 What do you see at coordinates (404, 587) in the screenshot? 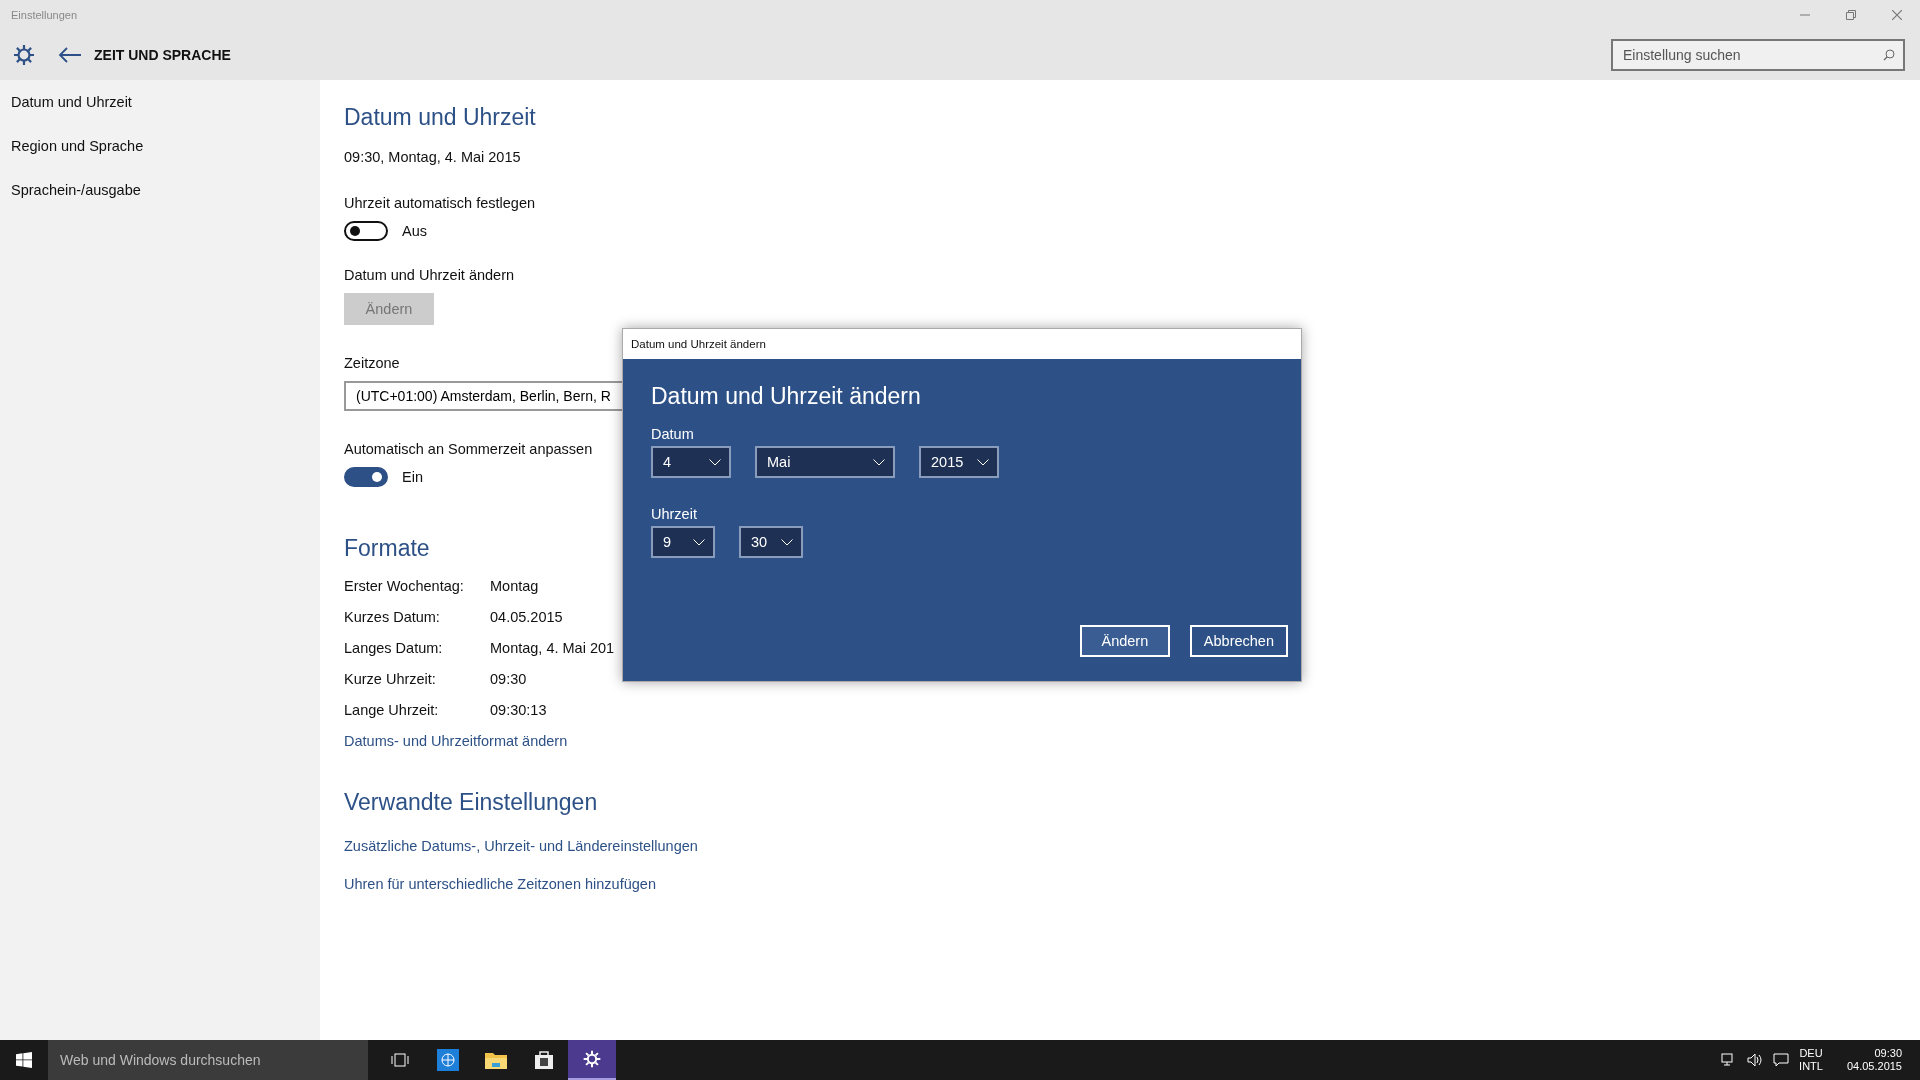
I see `format-label: Erster Wochentag:` at bounding box center [404, 587].